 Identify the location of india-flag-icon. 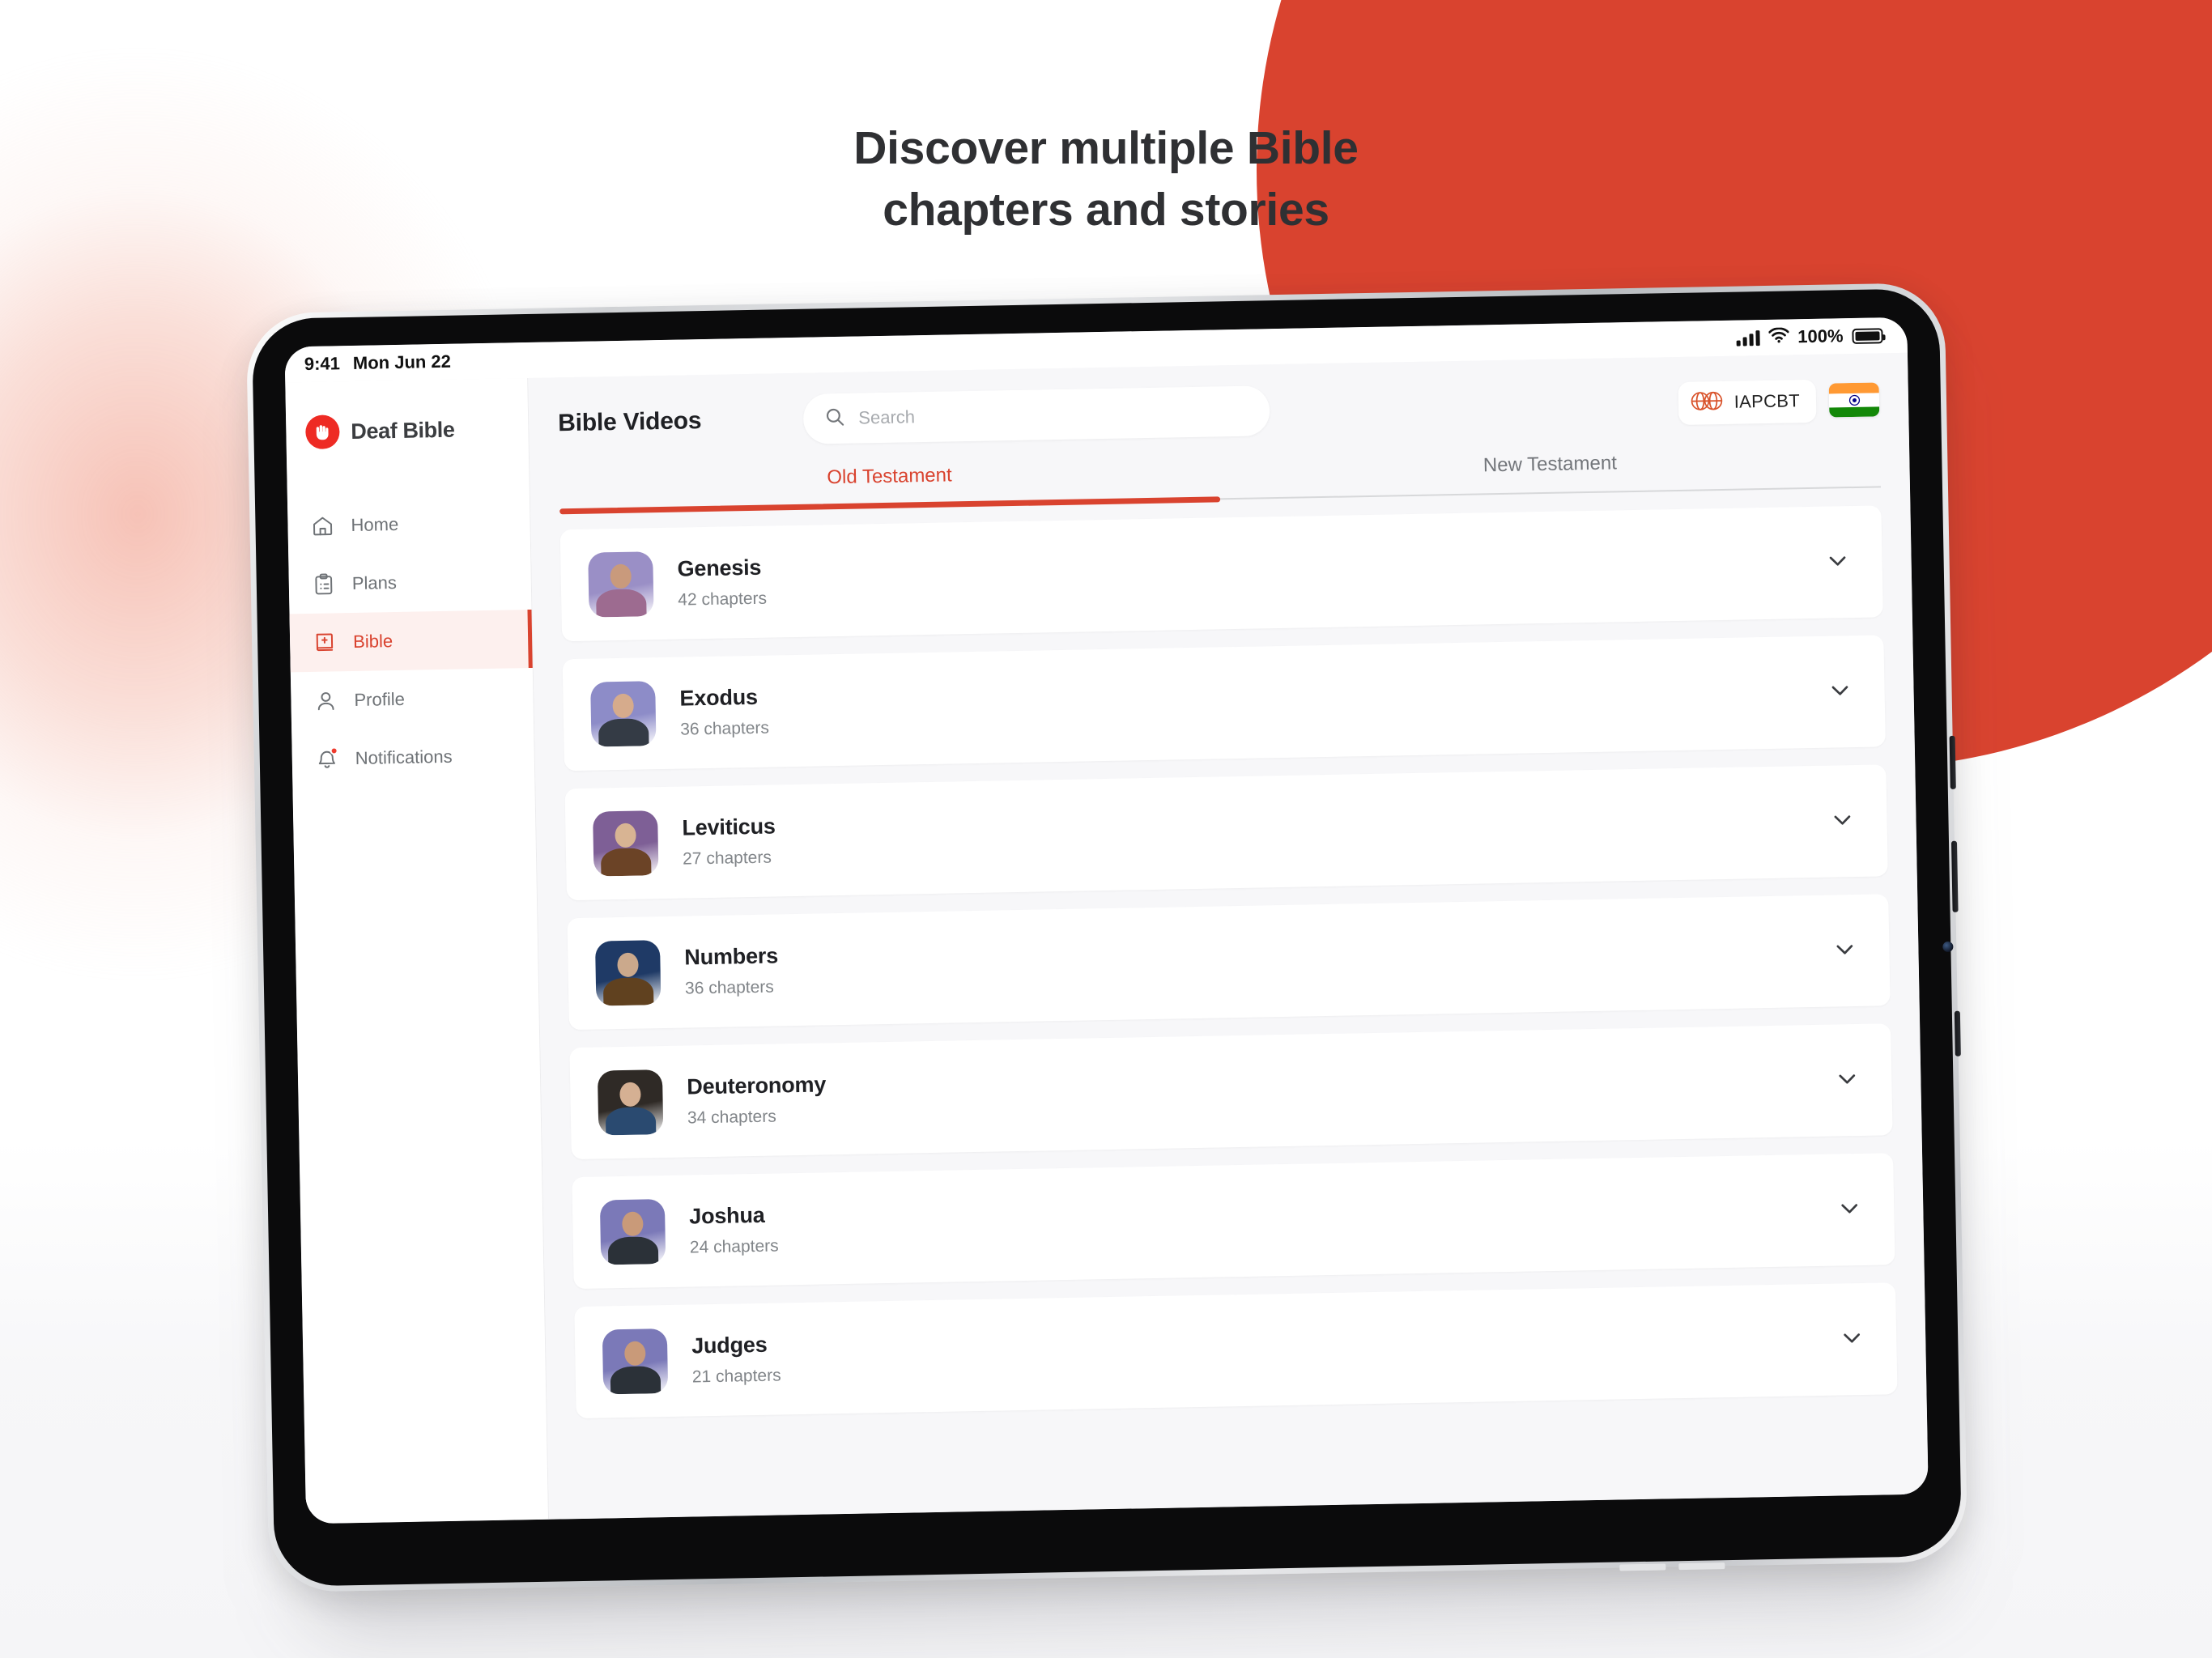
(1854, 400).